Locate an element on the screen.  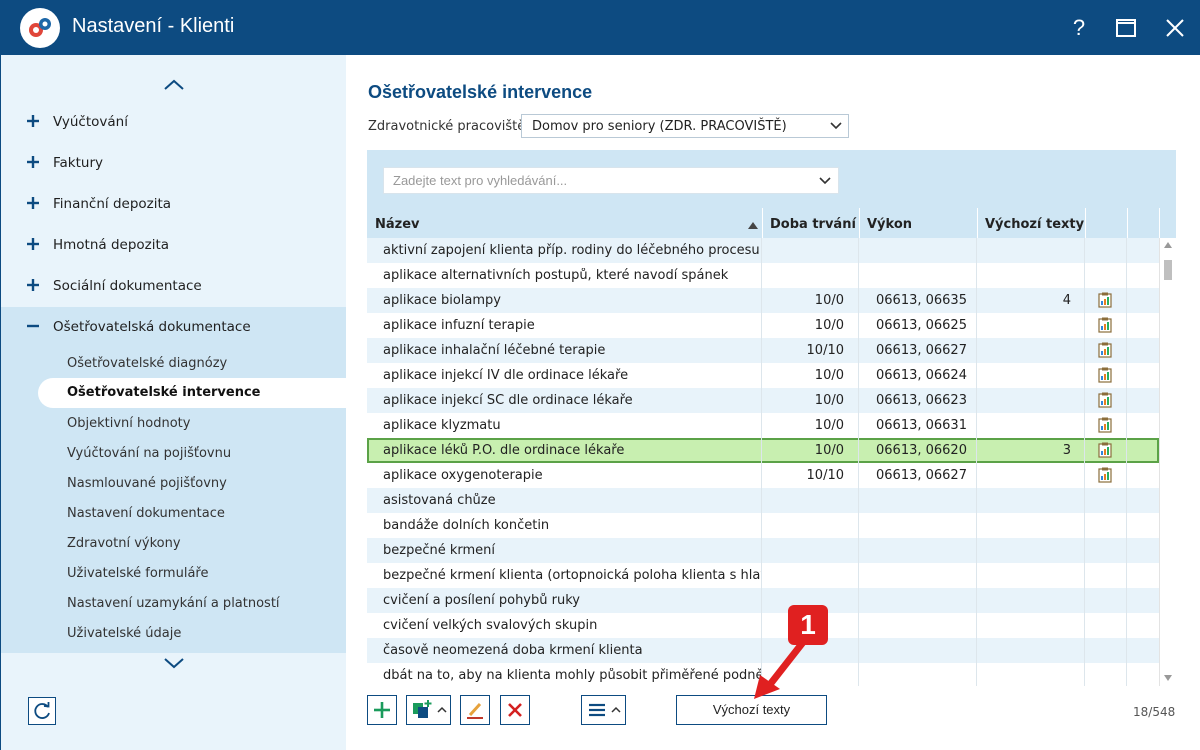
cell-performance: 06613, 06624 is located at coordinates (921, 375).